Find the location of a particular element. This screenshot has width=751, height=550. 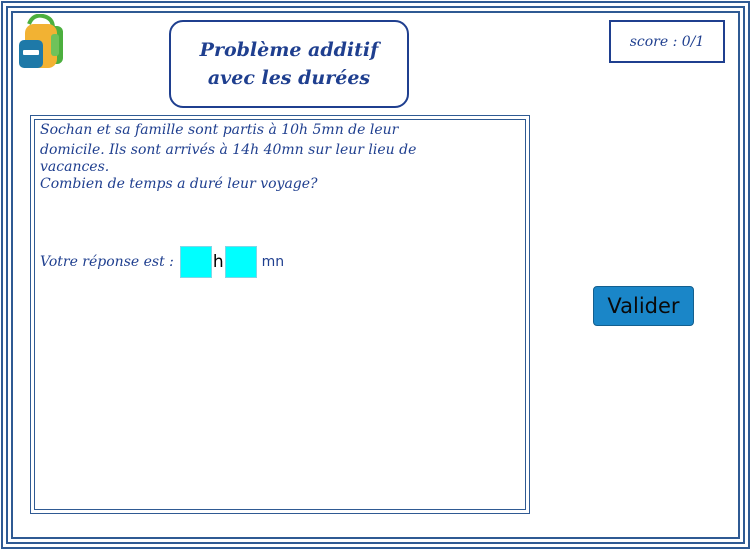

question-line-4: Combien de temps a duré leur voyage? is located at coordinates (179, 184).